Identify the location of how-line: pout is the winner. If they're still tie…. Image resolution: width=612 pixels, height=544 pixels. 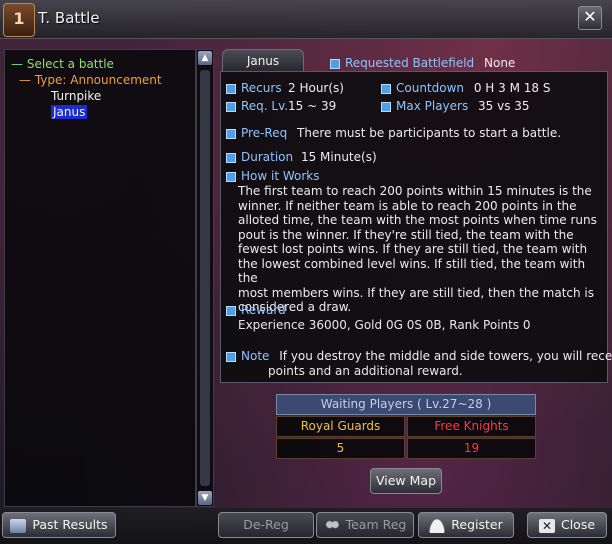
(406, 234).